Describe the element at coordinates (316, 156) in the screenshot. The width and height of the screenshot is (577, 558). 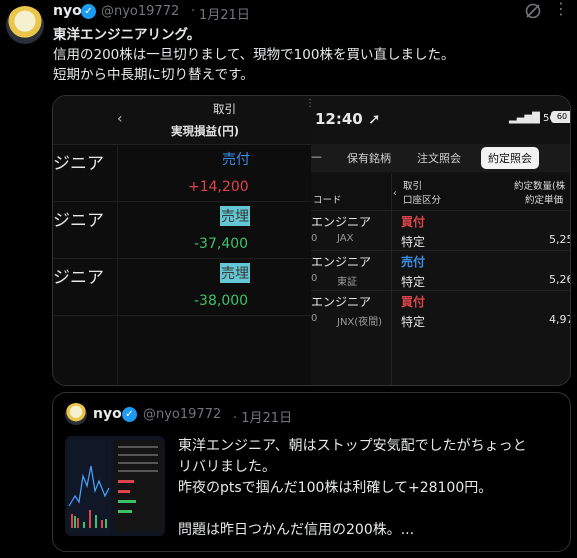
I see `tab-overflow: —` at that location.